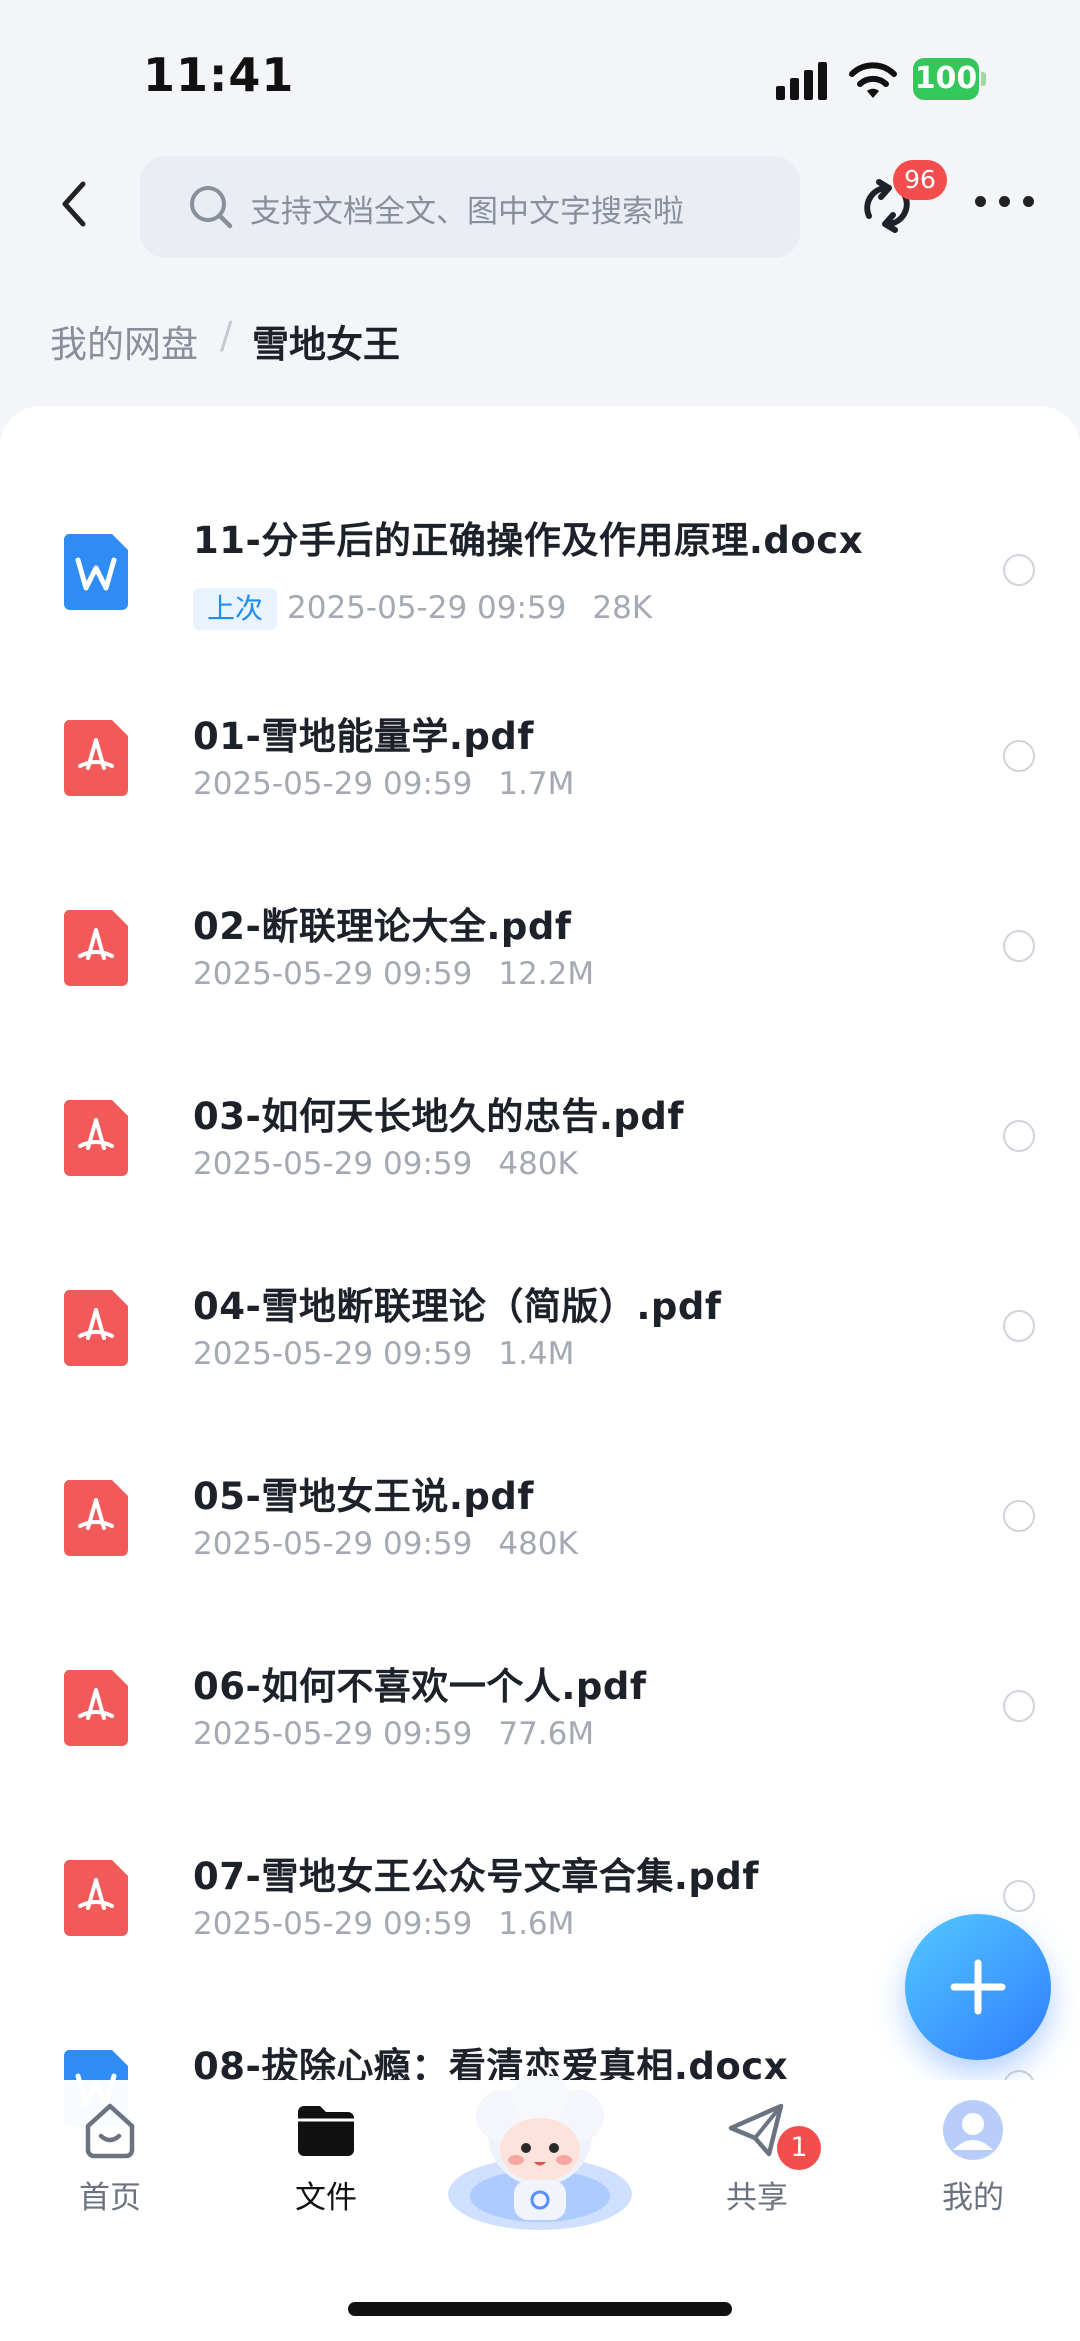  What do you see at coordinates (363, 1496) in the screenshot?
I see `file-name: 05-雪地女王说.pdf` at bounding box center [363, 1496].